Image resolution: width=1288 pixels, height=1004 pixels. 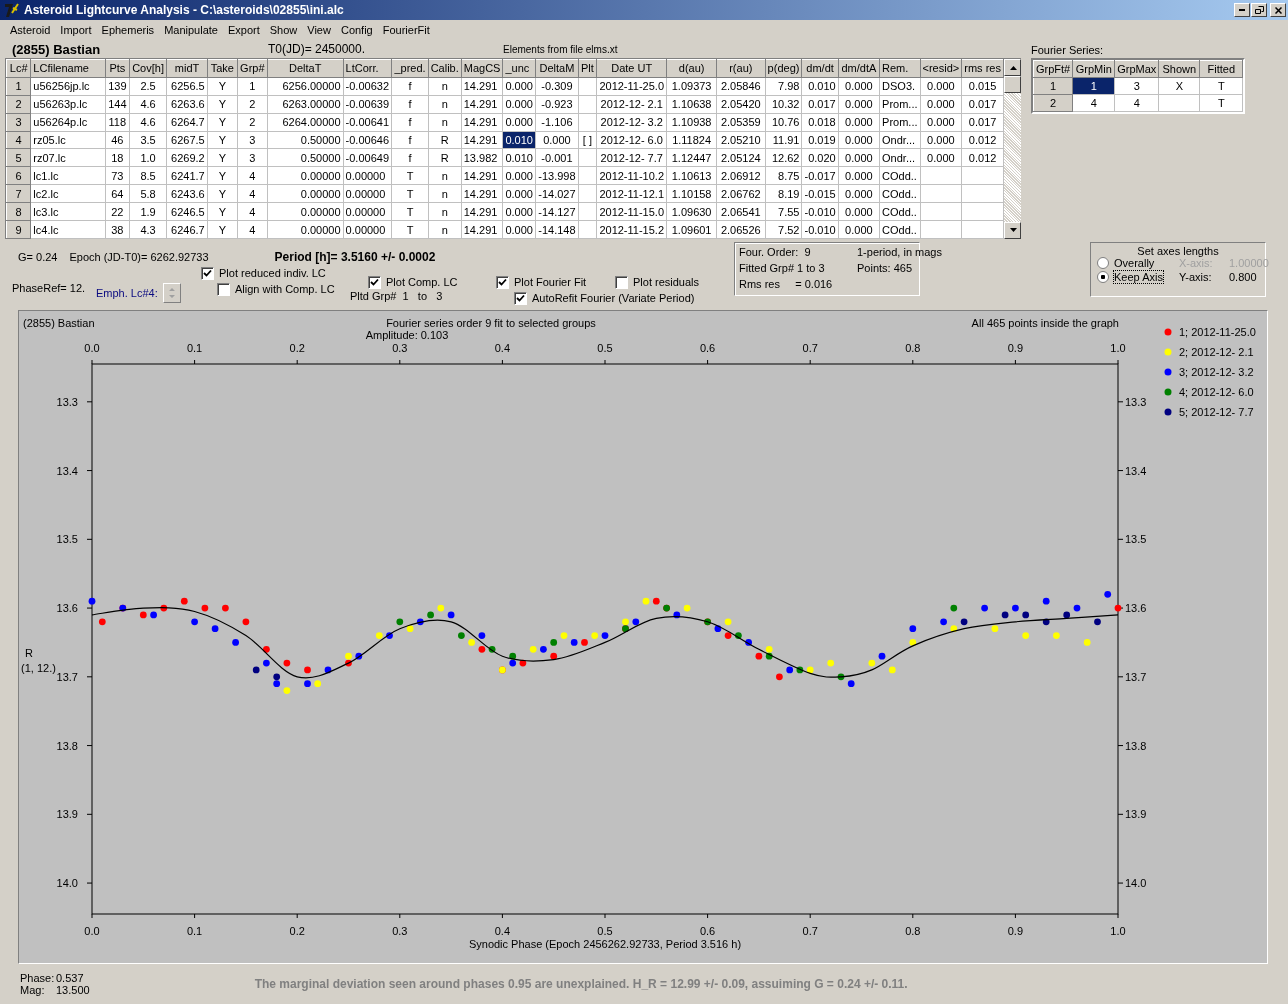 What do you see at coordinates (941, 68) in the screenshot?
I see `column-header: <resid>` at bounding box center [941, 68].